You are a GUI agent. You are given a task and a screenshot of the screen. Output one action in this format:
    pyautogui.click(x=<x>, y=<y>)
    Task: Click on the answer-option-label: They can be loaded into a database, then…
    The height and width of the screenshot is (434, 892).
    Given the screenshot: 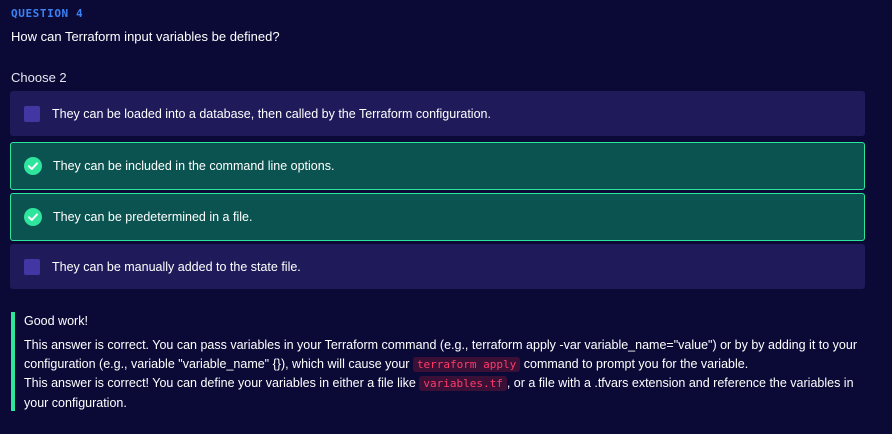 What is the action you would take?
    pyautogui.click(x=271, y=113)
    